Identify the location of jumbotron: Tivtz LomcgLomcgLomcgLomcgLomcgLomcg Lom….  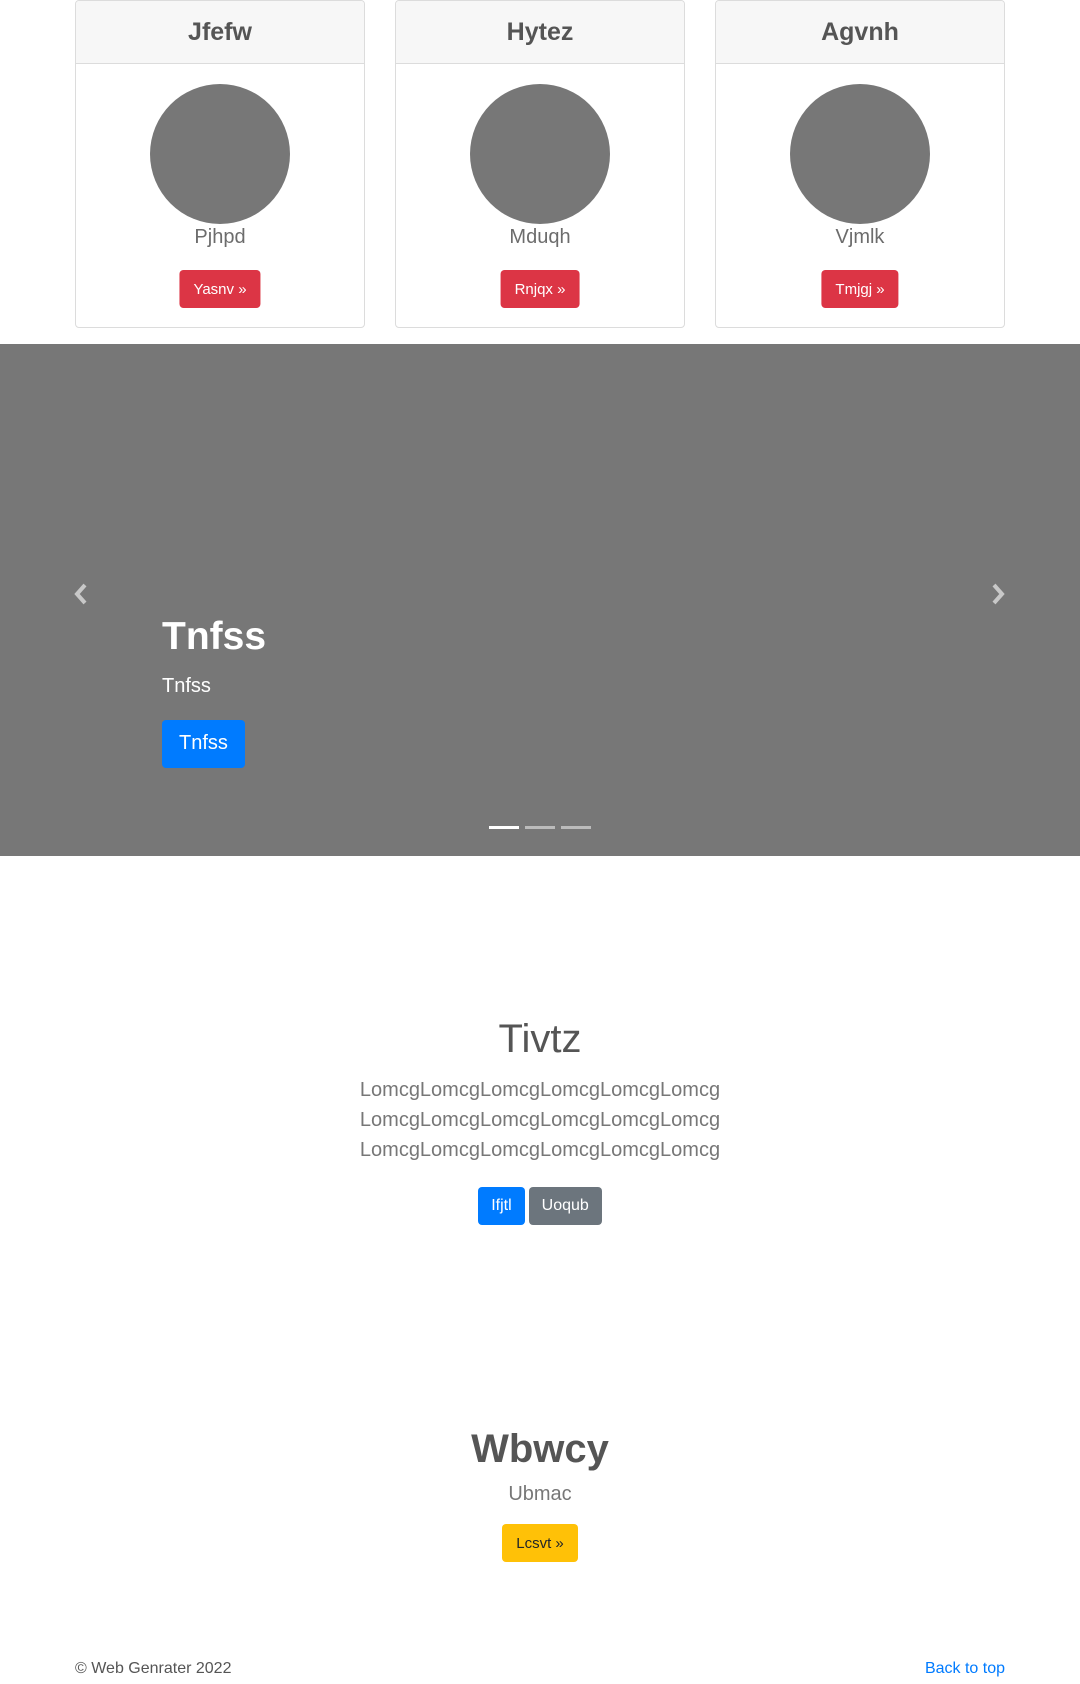
(540, 1120).